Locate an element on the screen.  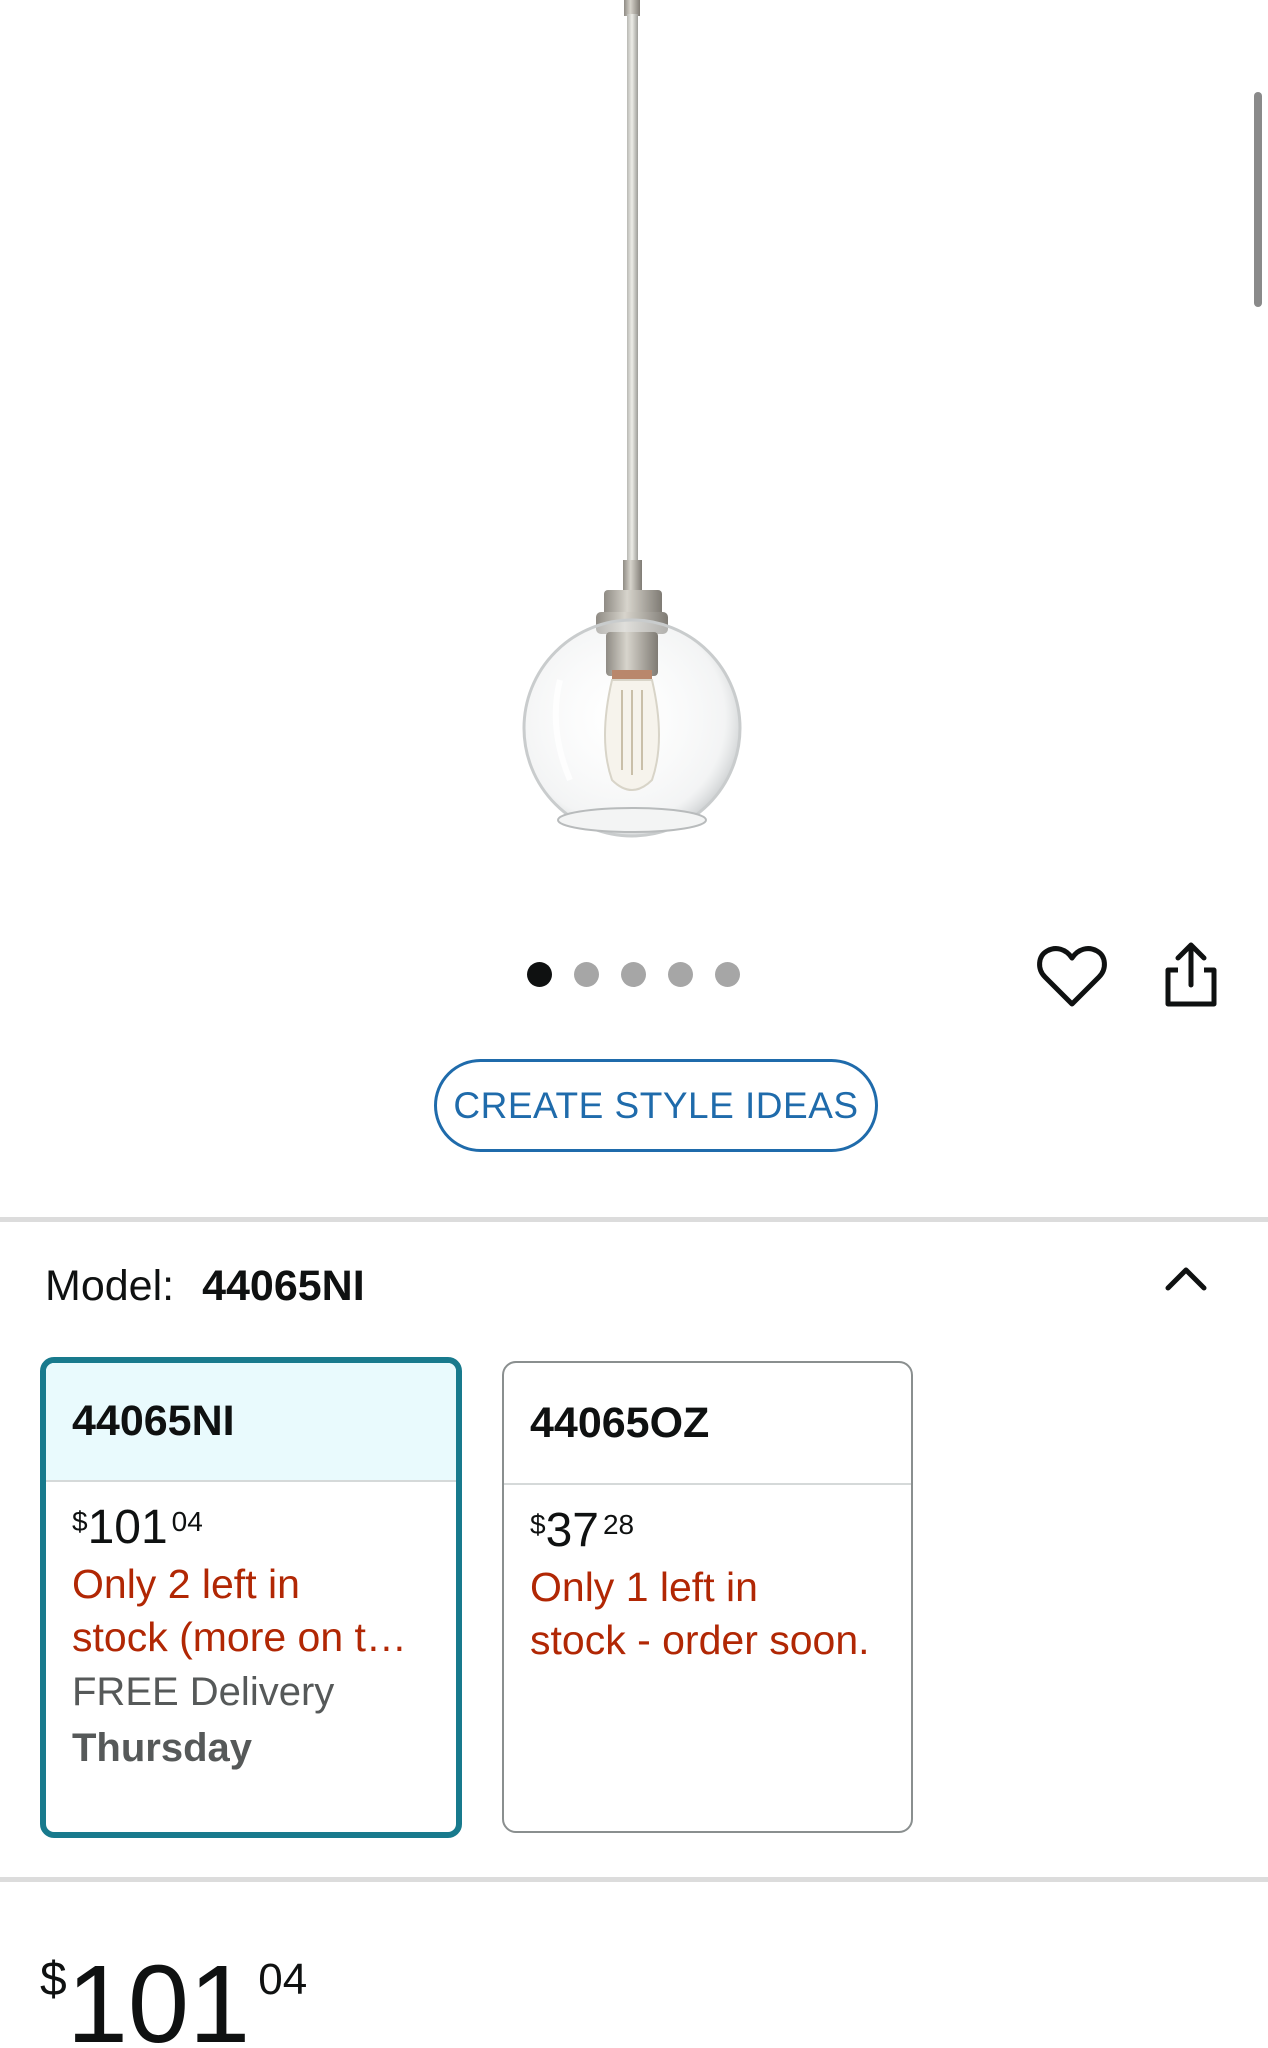
stock-line: Only 2 left in is located at coordinates (186, 1584).